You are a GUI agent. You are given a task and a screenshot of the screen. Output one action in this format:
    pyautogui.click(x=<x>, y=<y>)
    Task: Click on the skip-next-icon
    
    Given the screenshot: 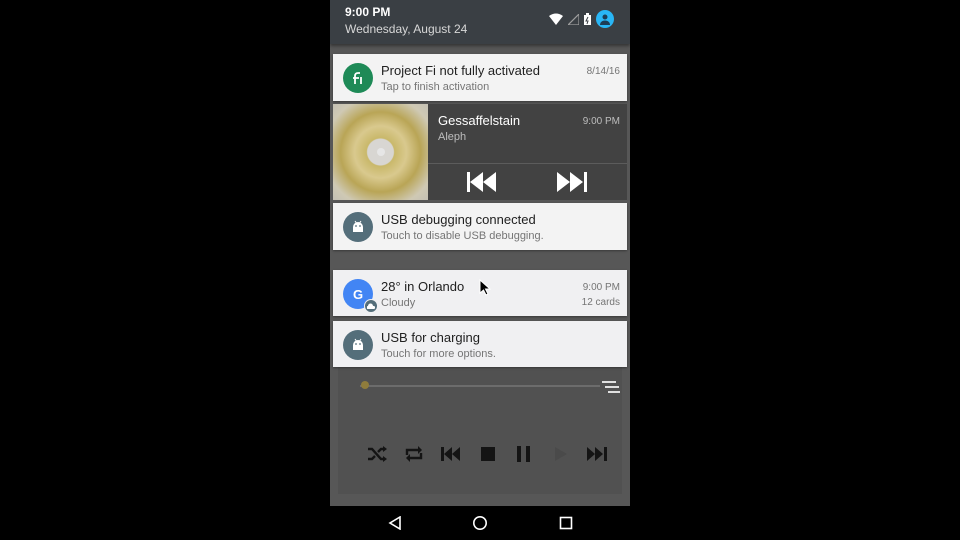 What is the action you would take?
    pyautogui.click(x=597, y=454)
    